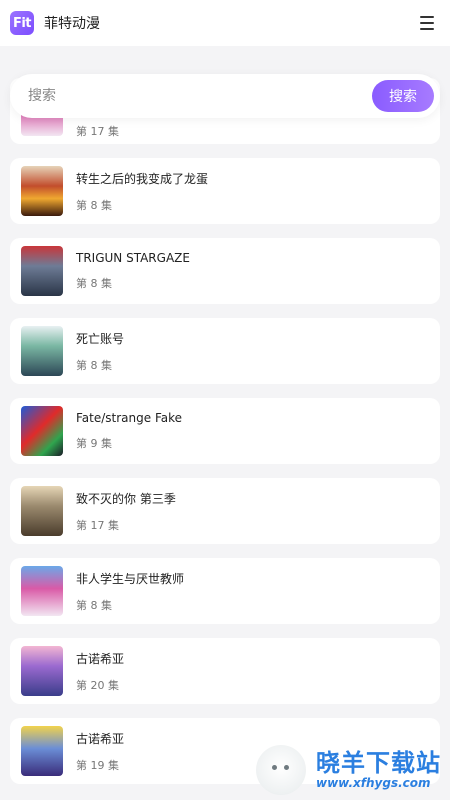 Image resolution: width=450 pixels, height=800 pixels. What do you see at coordinates (97, 765) in the screenshot?
I see `episode-count: 第 19 集` at bounding box center [97, 765].